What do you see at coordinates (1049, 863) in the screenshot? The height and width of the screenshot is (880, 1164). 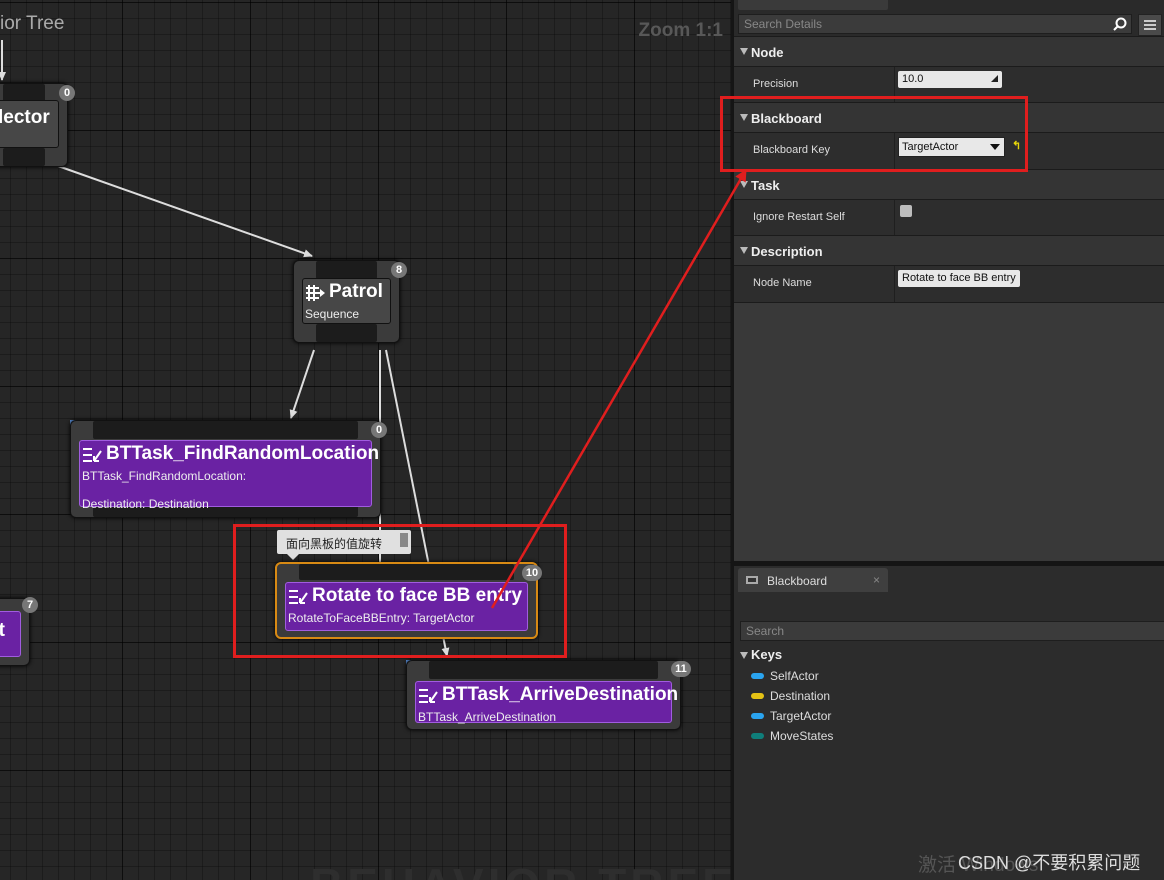 I see `csdn-watermark: CSDN @不要积累问题` at bounding box center [1049, 863].